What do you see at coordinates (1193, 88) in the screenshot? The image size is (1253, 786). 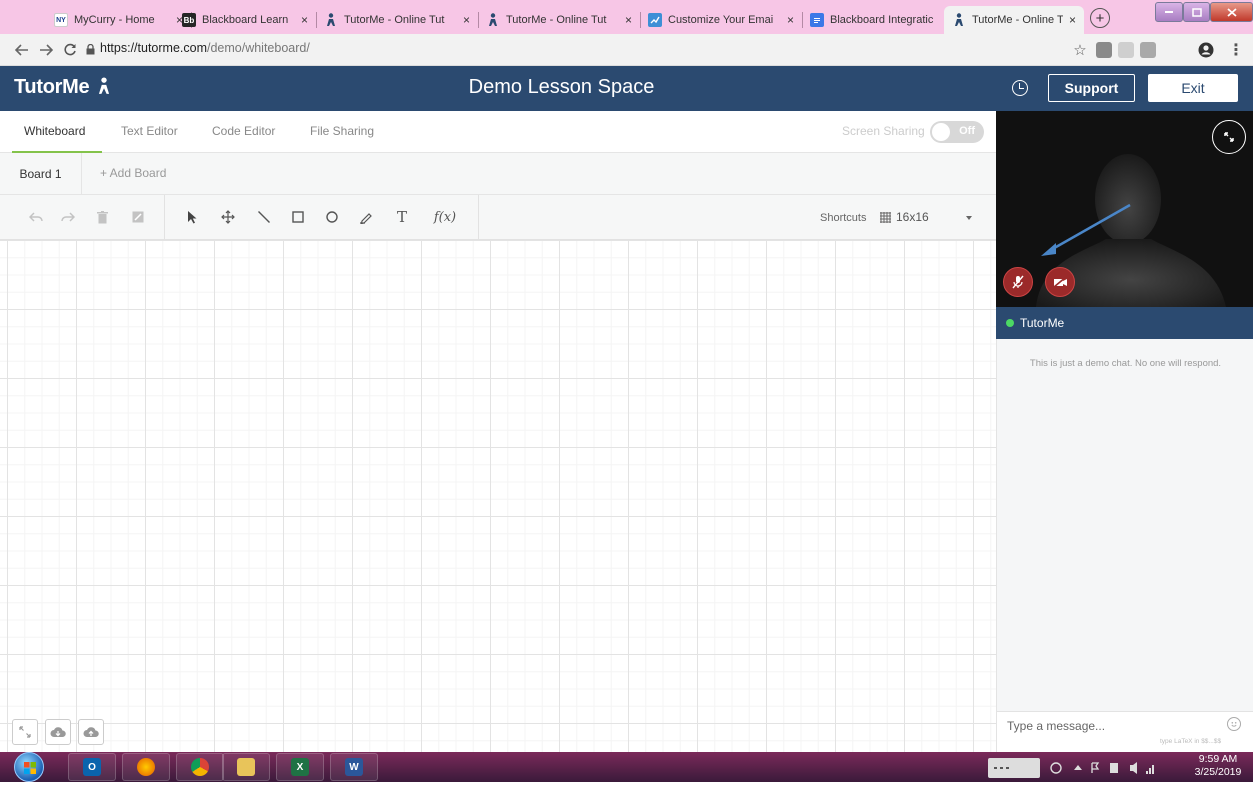 I see `exit-button: Exit` at bounding box center [1193, 88].